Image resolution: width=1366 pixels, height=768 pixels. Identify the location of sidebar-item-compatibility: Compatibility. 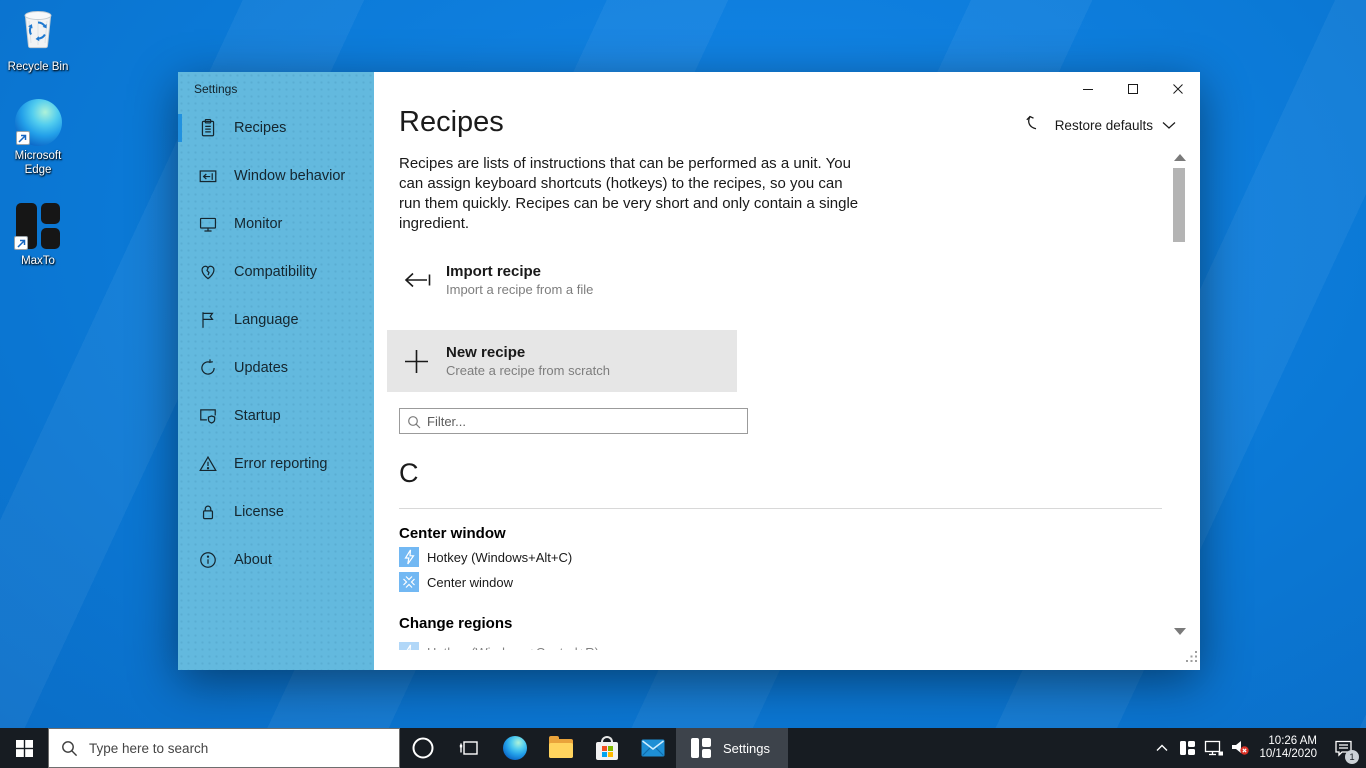
(276, 272).